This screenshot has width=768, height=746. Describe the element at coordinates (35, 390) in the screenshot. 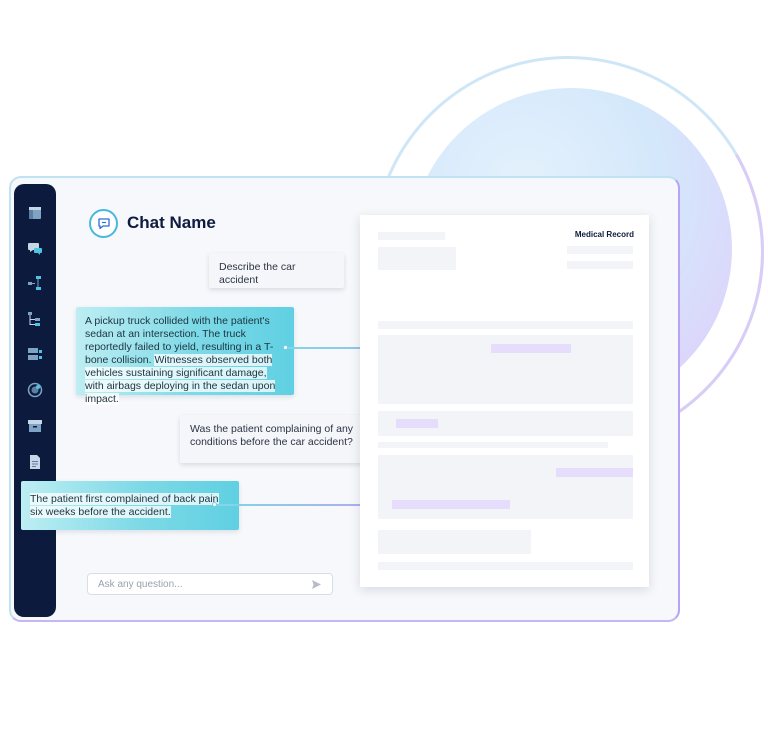

I see `target-icon` at that location.